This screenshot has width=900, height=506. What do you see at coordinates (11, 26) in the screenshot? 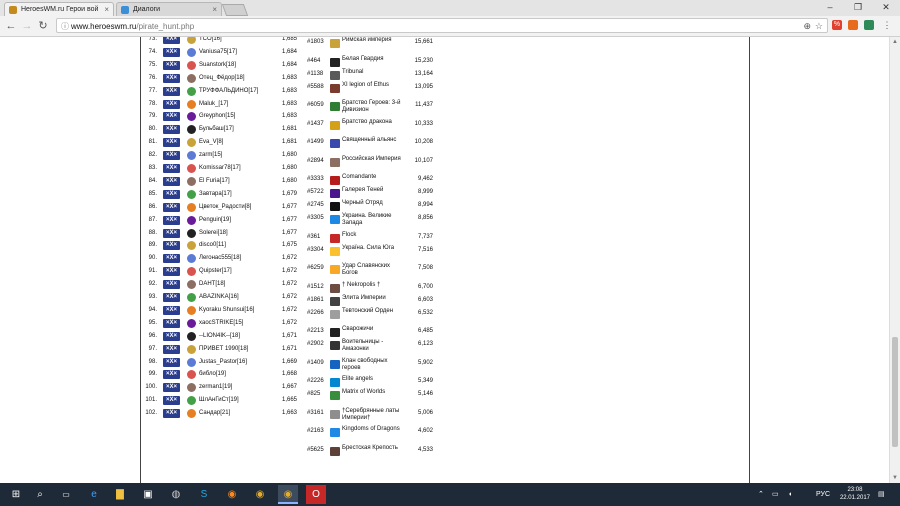
I see `back-button: ←` at bounding box center [11, 26].